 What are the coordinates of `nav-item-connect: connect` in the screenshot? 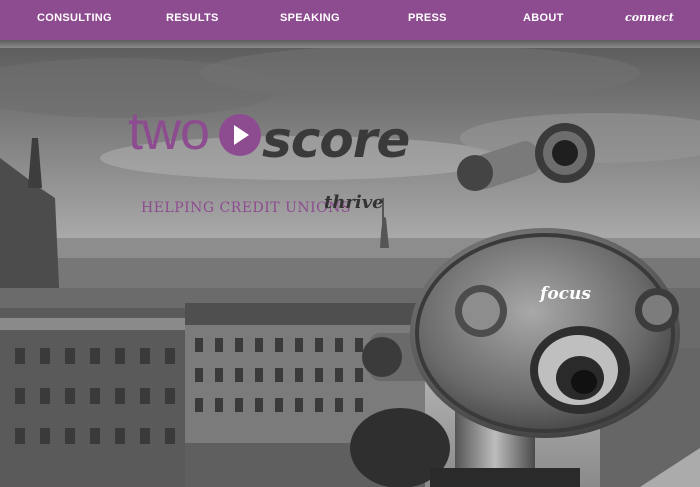 It's located at (649, 17).